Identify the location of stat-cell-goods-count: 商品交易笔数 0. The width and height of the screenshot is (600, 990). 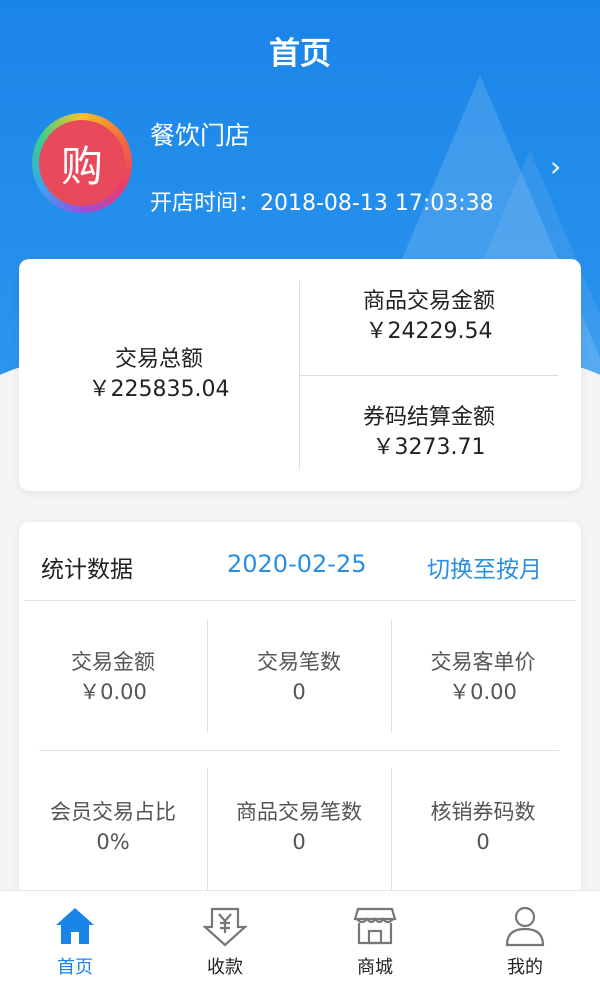
(299, 827).